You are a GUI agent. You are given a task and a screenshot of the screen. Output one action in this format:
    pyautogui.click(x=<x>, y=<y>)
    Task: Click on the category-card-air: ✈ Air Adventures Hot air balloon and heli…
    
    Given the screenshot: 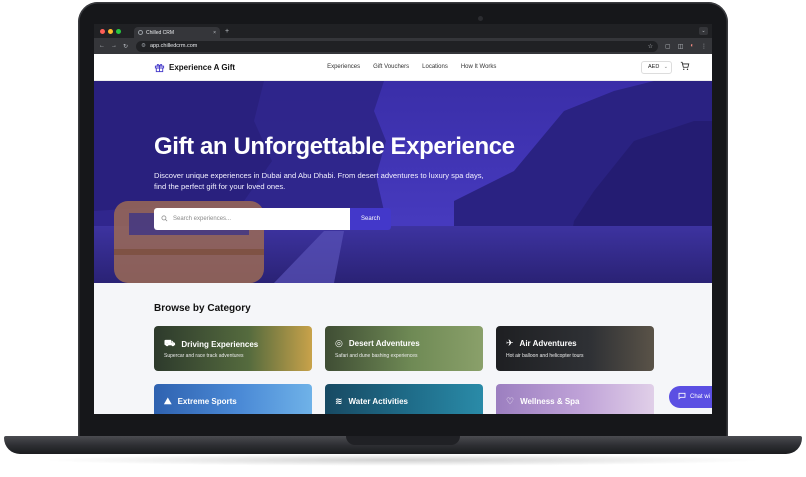 What is the action you would take?
    pyautogui.click(x=575, y=348)
    